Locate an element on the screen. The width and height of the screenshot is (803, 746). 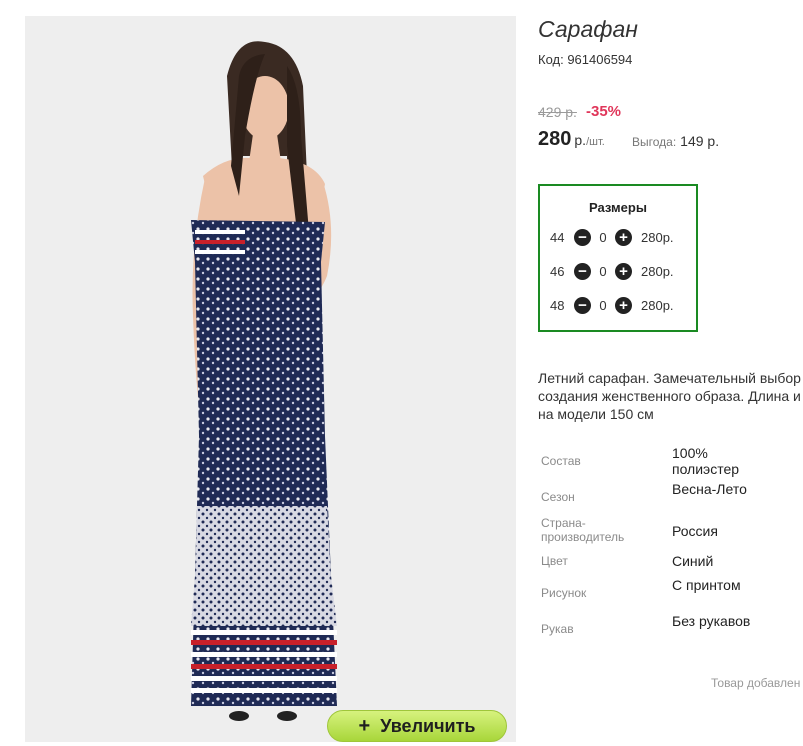
attribute-value: 100% полиэстер is located at coordinates (706, 461).